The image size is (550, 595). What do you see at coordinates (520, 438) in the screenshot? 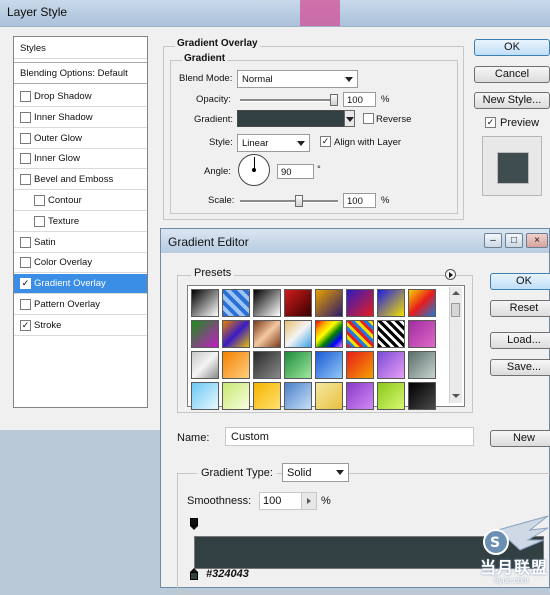
I see `ge-new-button: New` at bounding box center [520, 438].